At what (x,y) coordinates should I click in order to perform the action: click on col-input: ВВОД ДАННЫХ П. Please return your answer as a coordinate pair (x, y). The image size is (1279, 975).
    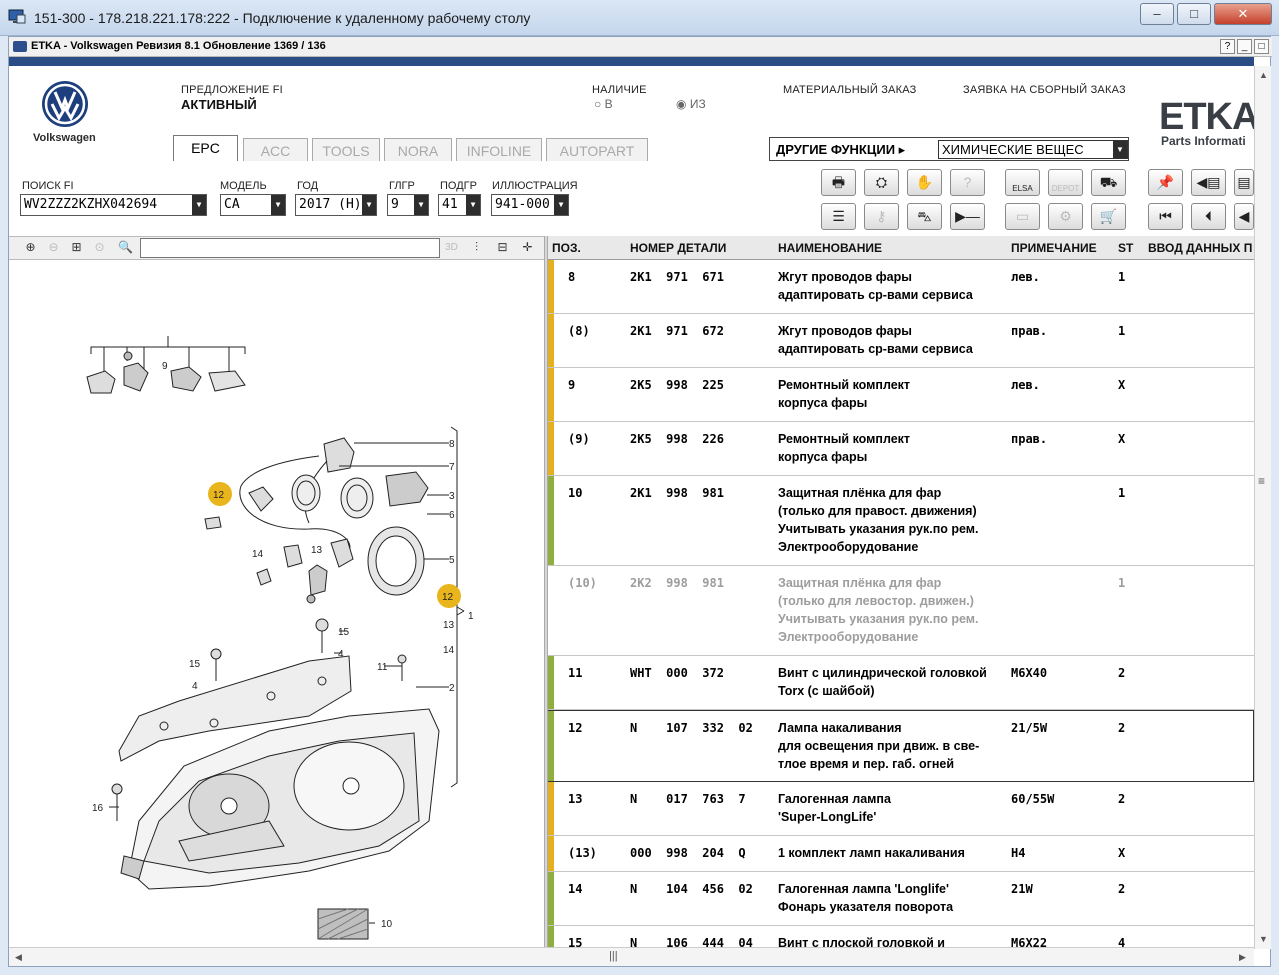
    Looking at the image, I should click on (1200, 248).